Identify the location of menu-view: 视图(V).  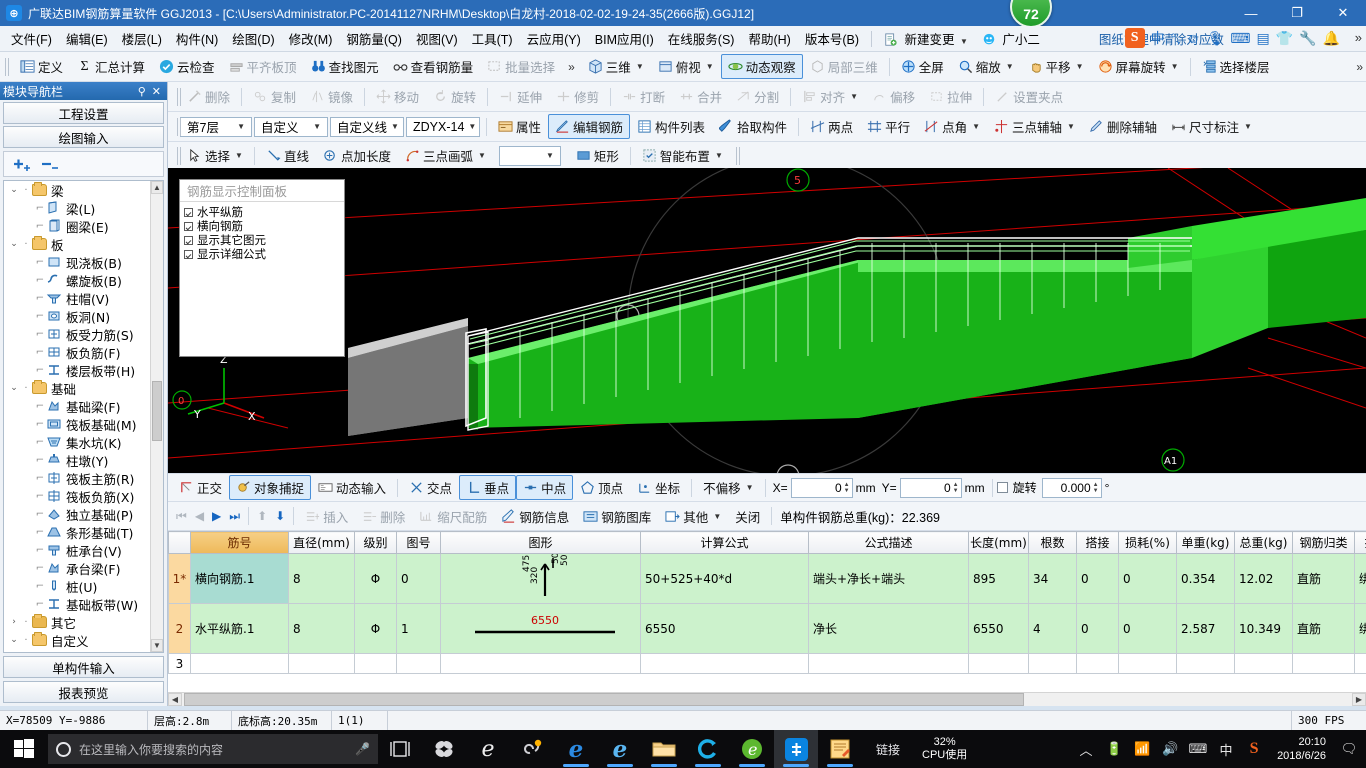
(437, 38).